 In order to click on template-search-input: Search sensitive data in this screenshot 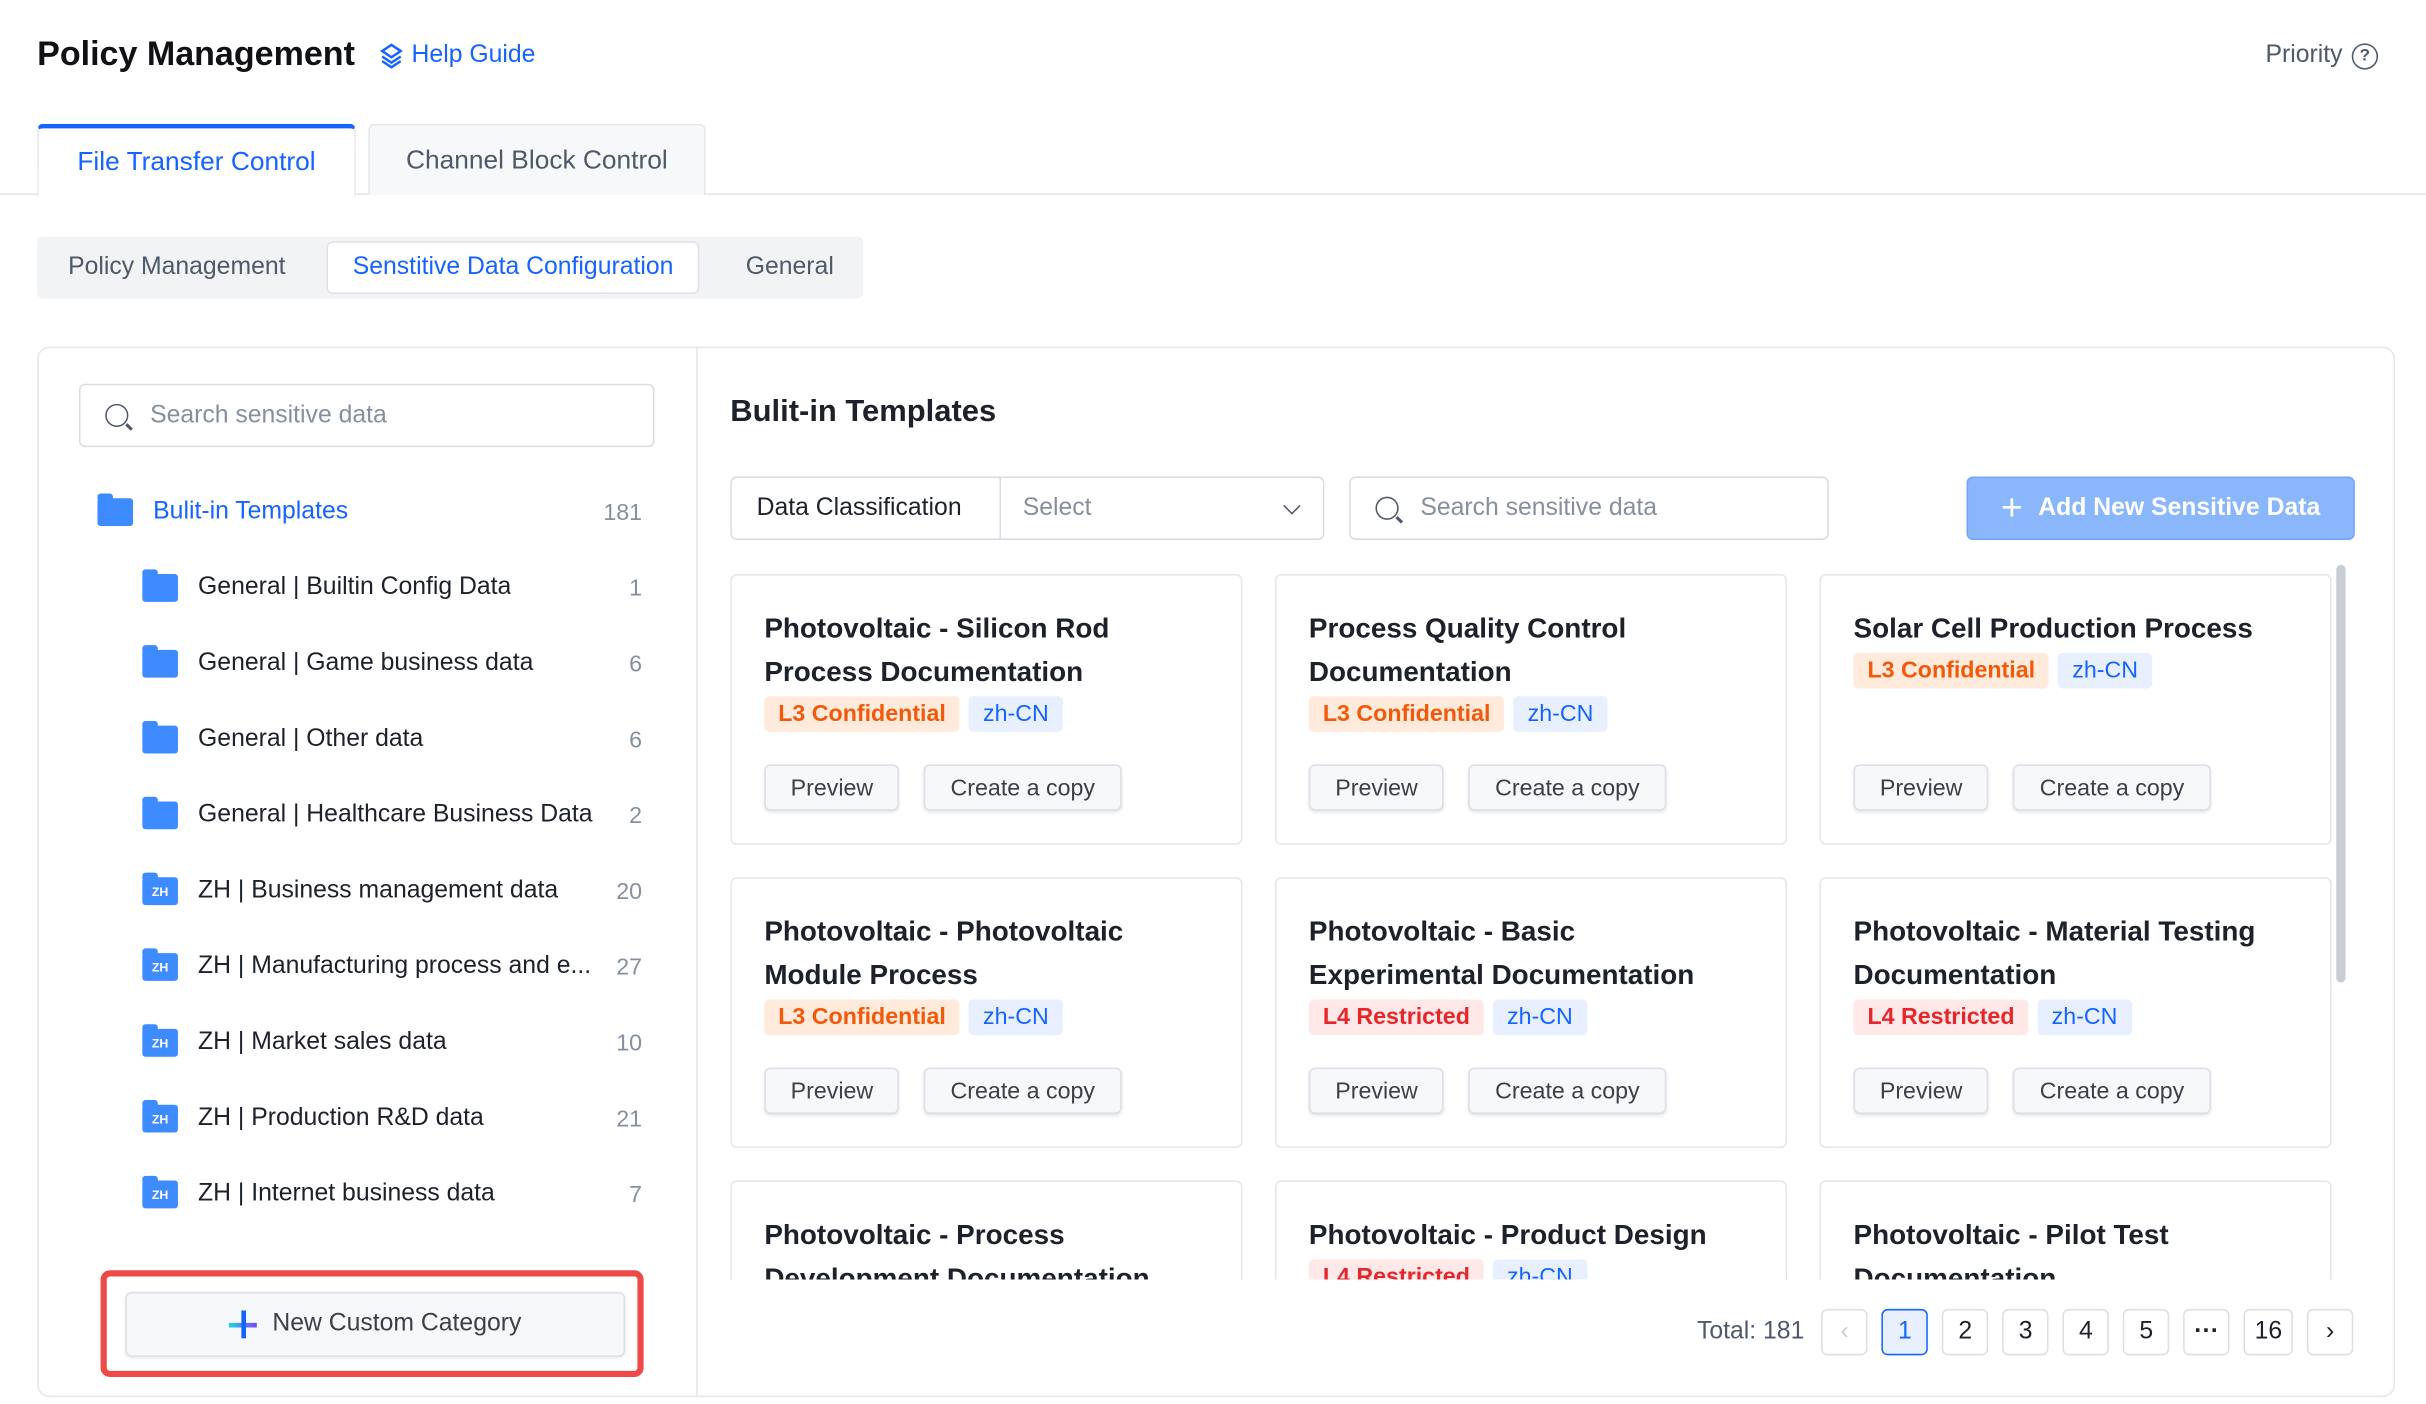, I will do `click(1589, 508)`.